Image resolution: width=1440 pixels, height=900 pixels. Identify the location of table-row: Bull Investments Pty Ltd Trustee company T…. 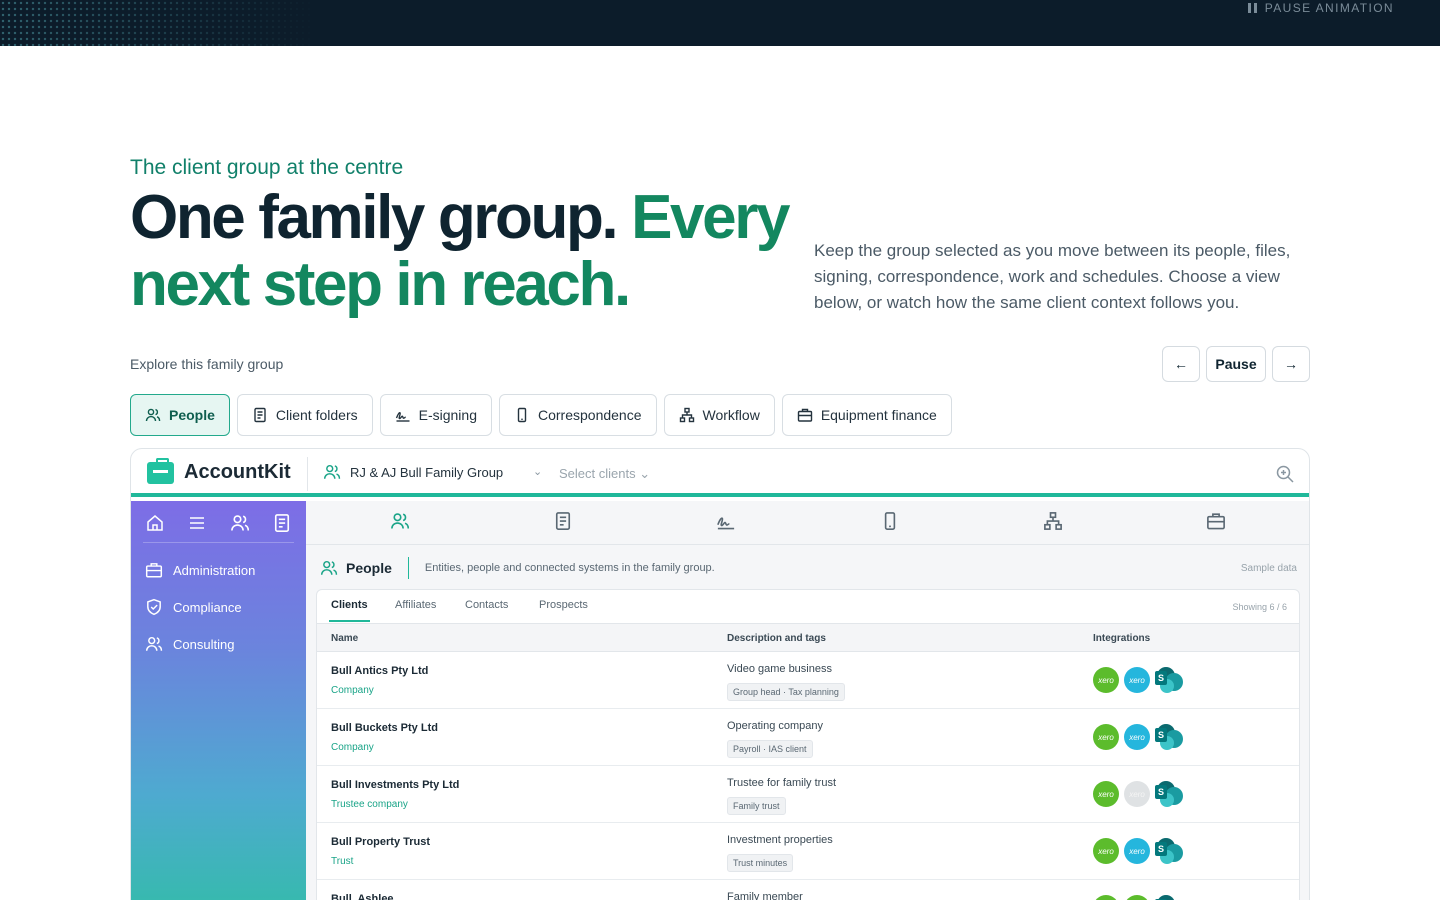
(808, 794).